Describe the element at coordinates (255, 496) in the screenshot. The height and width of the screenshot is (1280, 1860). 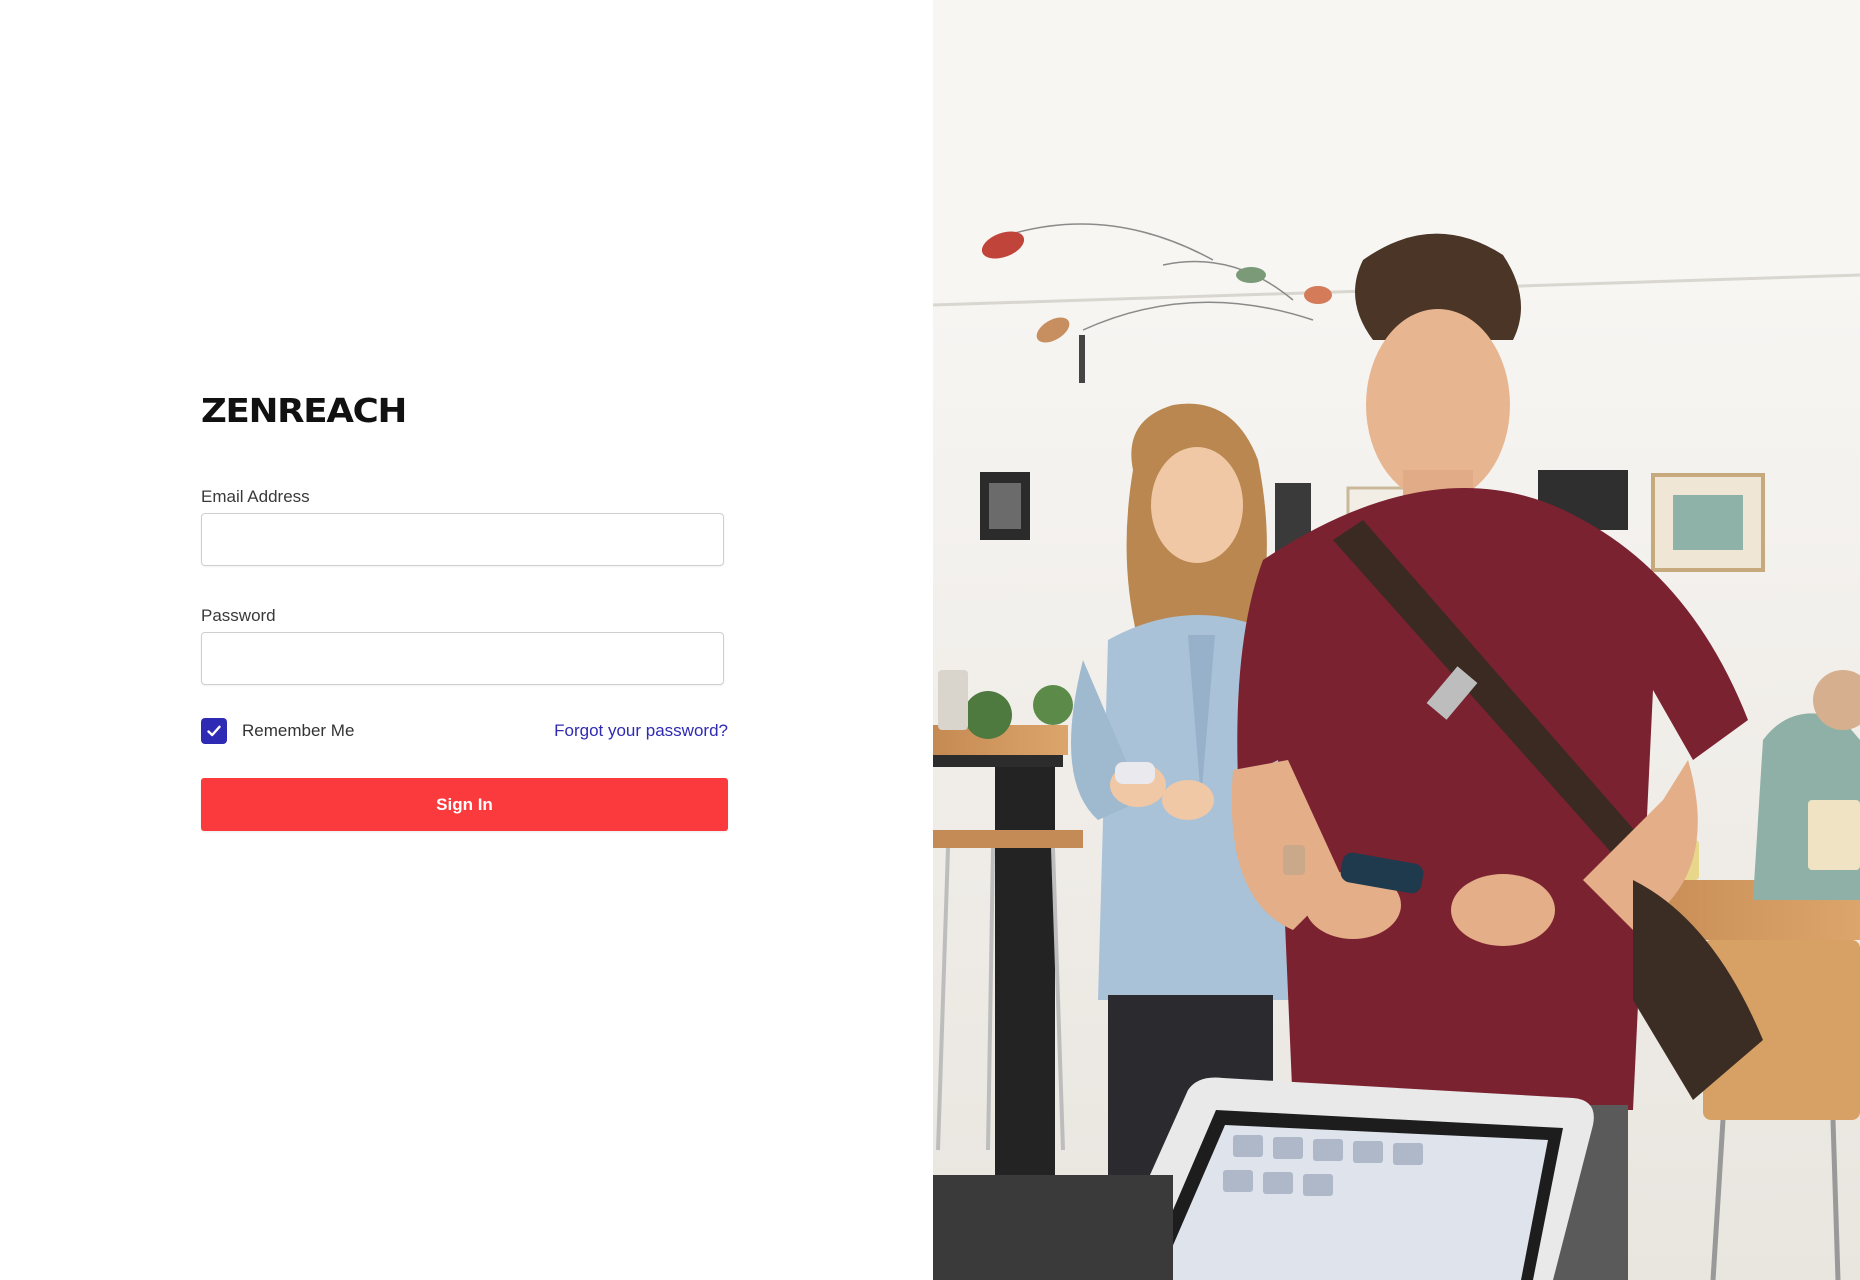
I see `email-label: Email Address` at that location.